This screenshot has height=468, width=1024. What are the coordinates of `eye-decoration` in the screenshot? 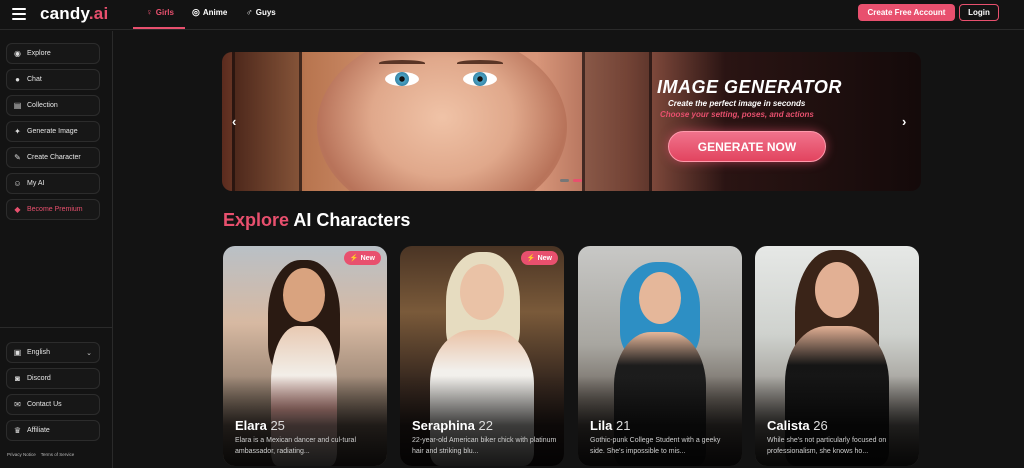 It's located at (480, 79).